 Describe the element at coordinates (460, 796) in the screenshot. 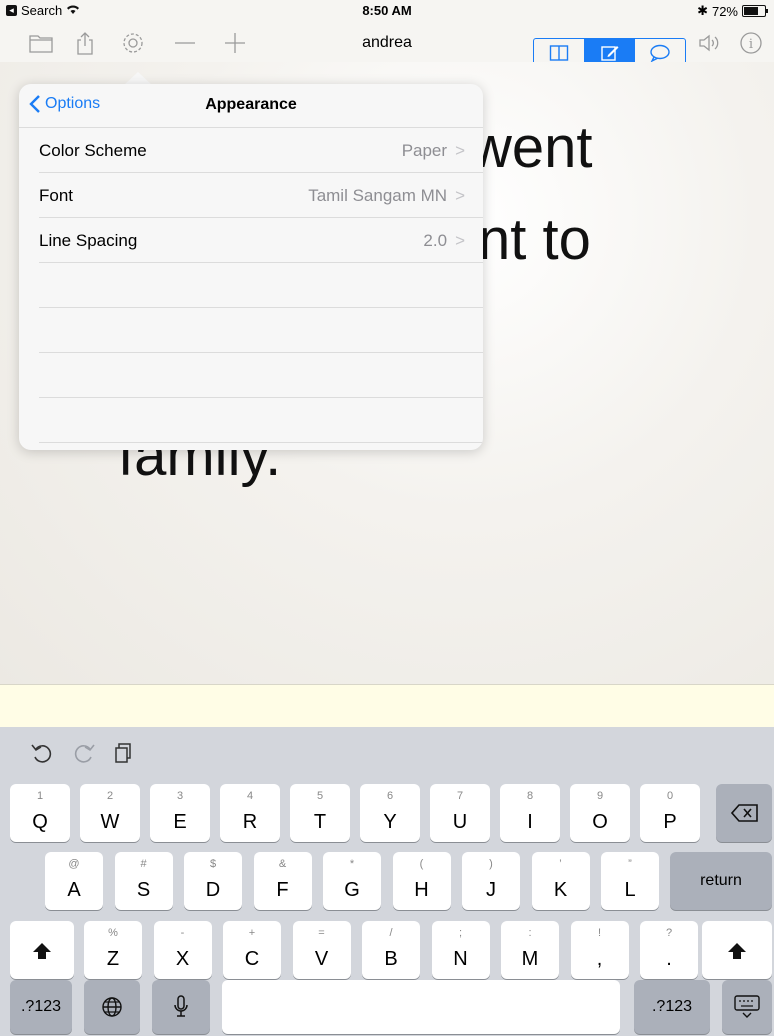

I see `key-secondary-label: 7` at that location.